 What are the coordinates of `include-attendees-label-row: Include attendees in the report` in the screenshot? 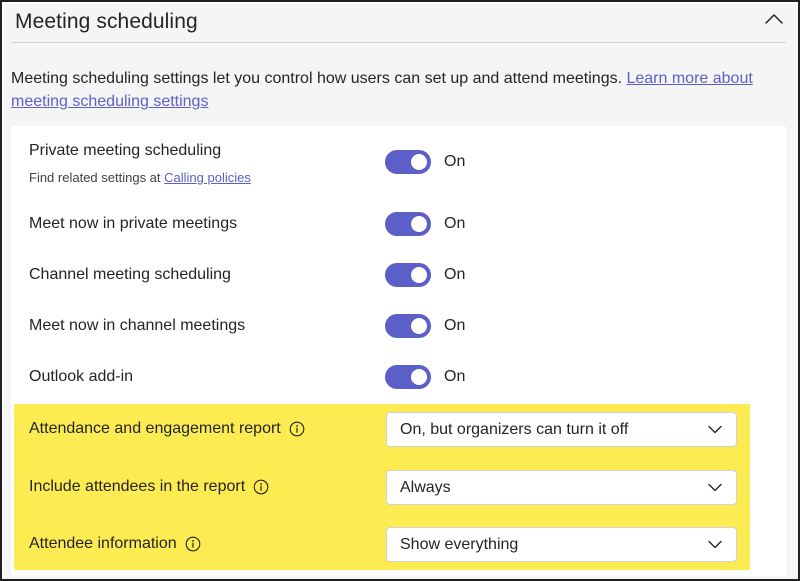 It's located at (149, 487).